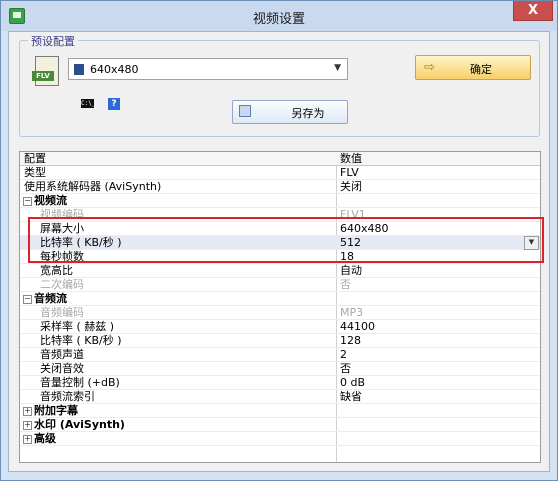 The image size is (558, 481). Describe the element at coordinates (353, 382) in the screenshot. I see `row-value: 0 dB` at that location.